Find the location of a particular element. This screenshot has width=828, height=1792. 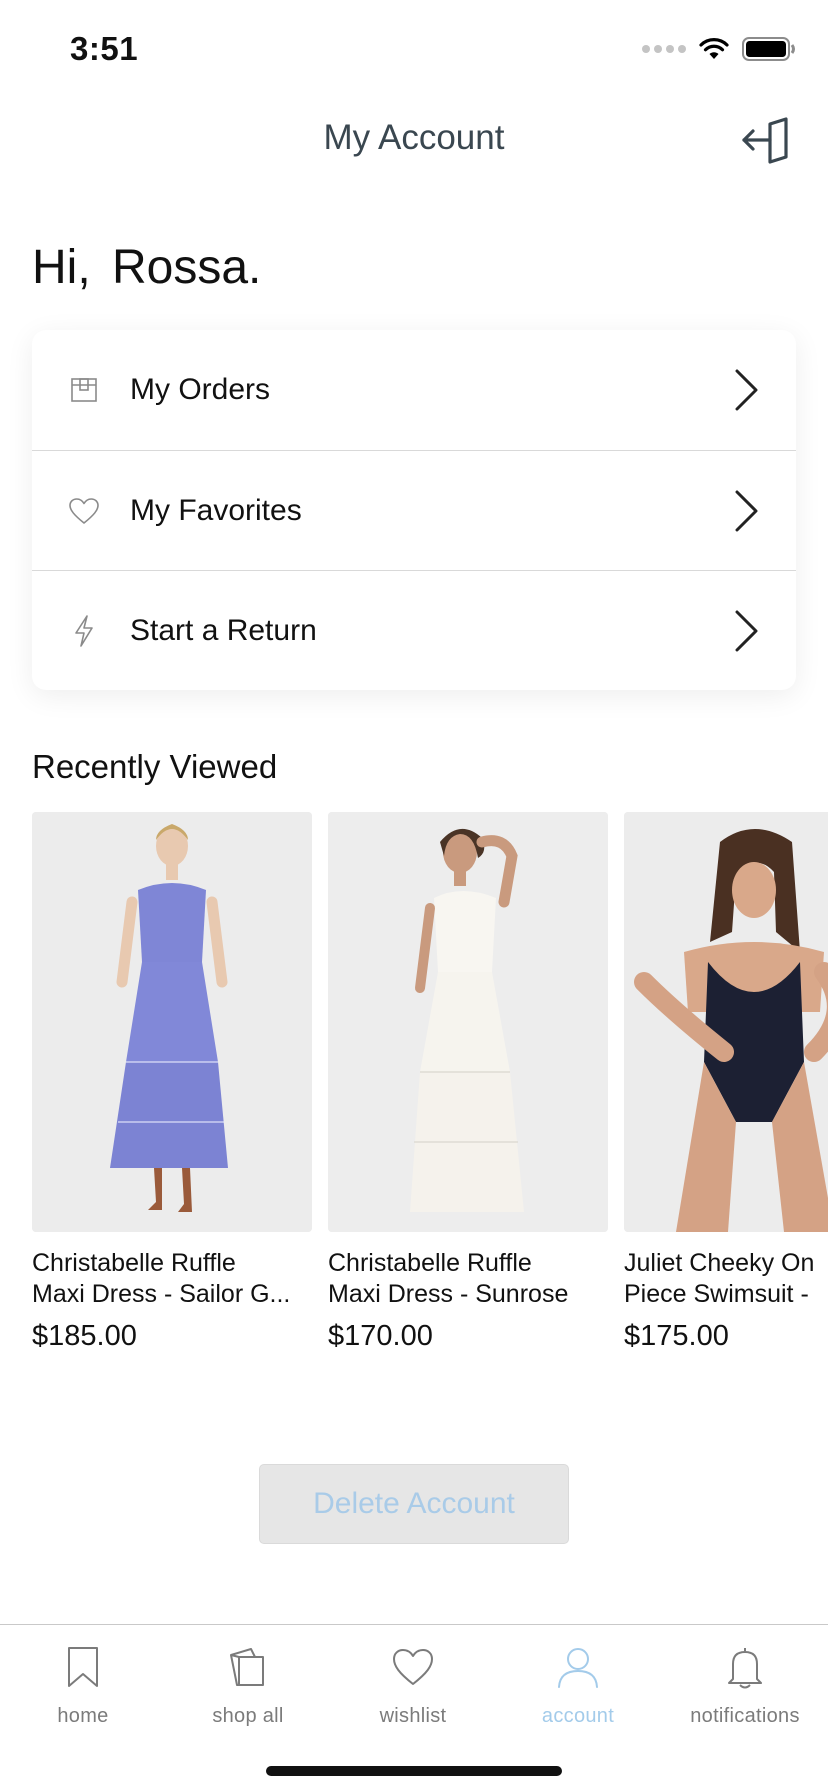

tab-label: shop all is located at coordinates (248, 1716).